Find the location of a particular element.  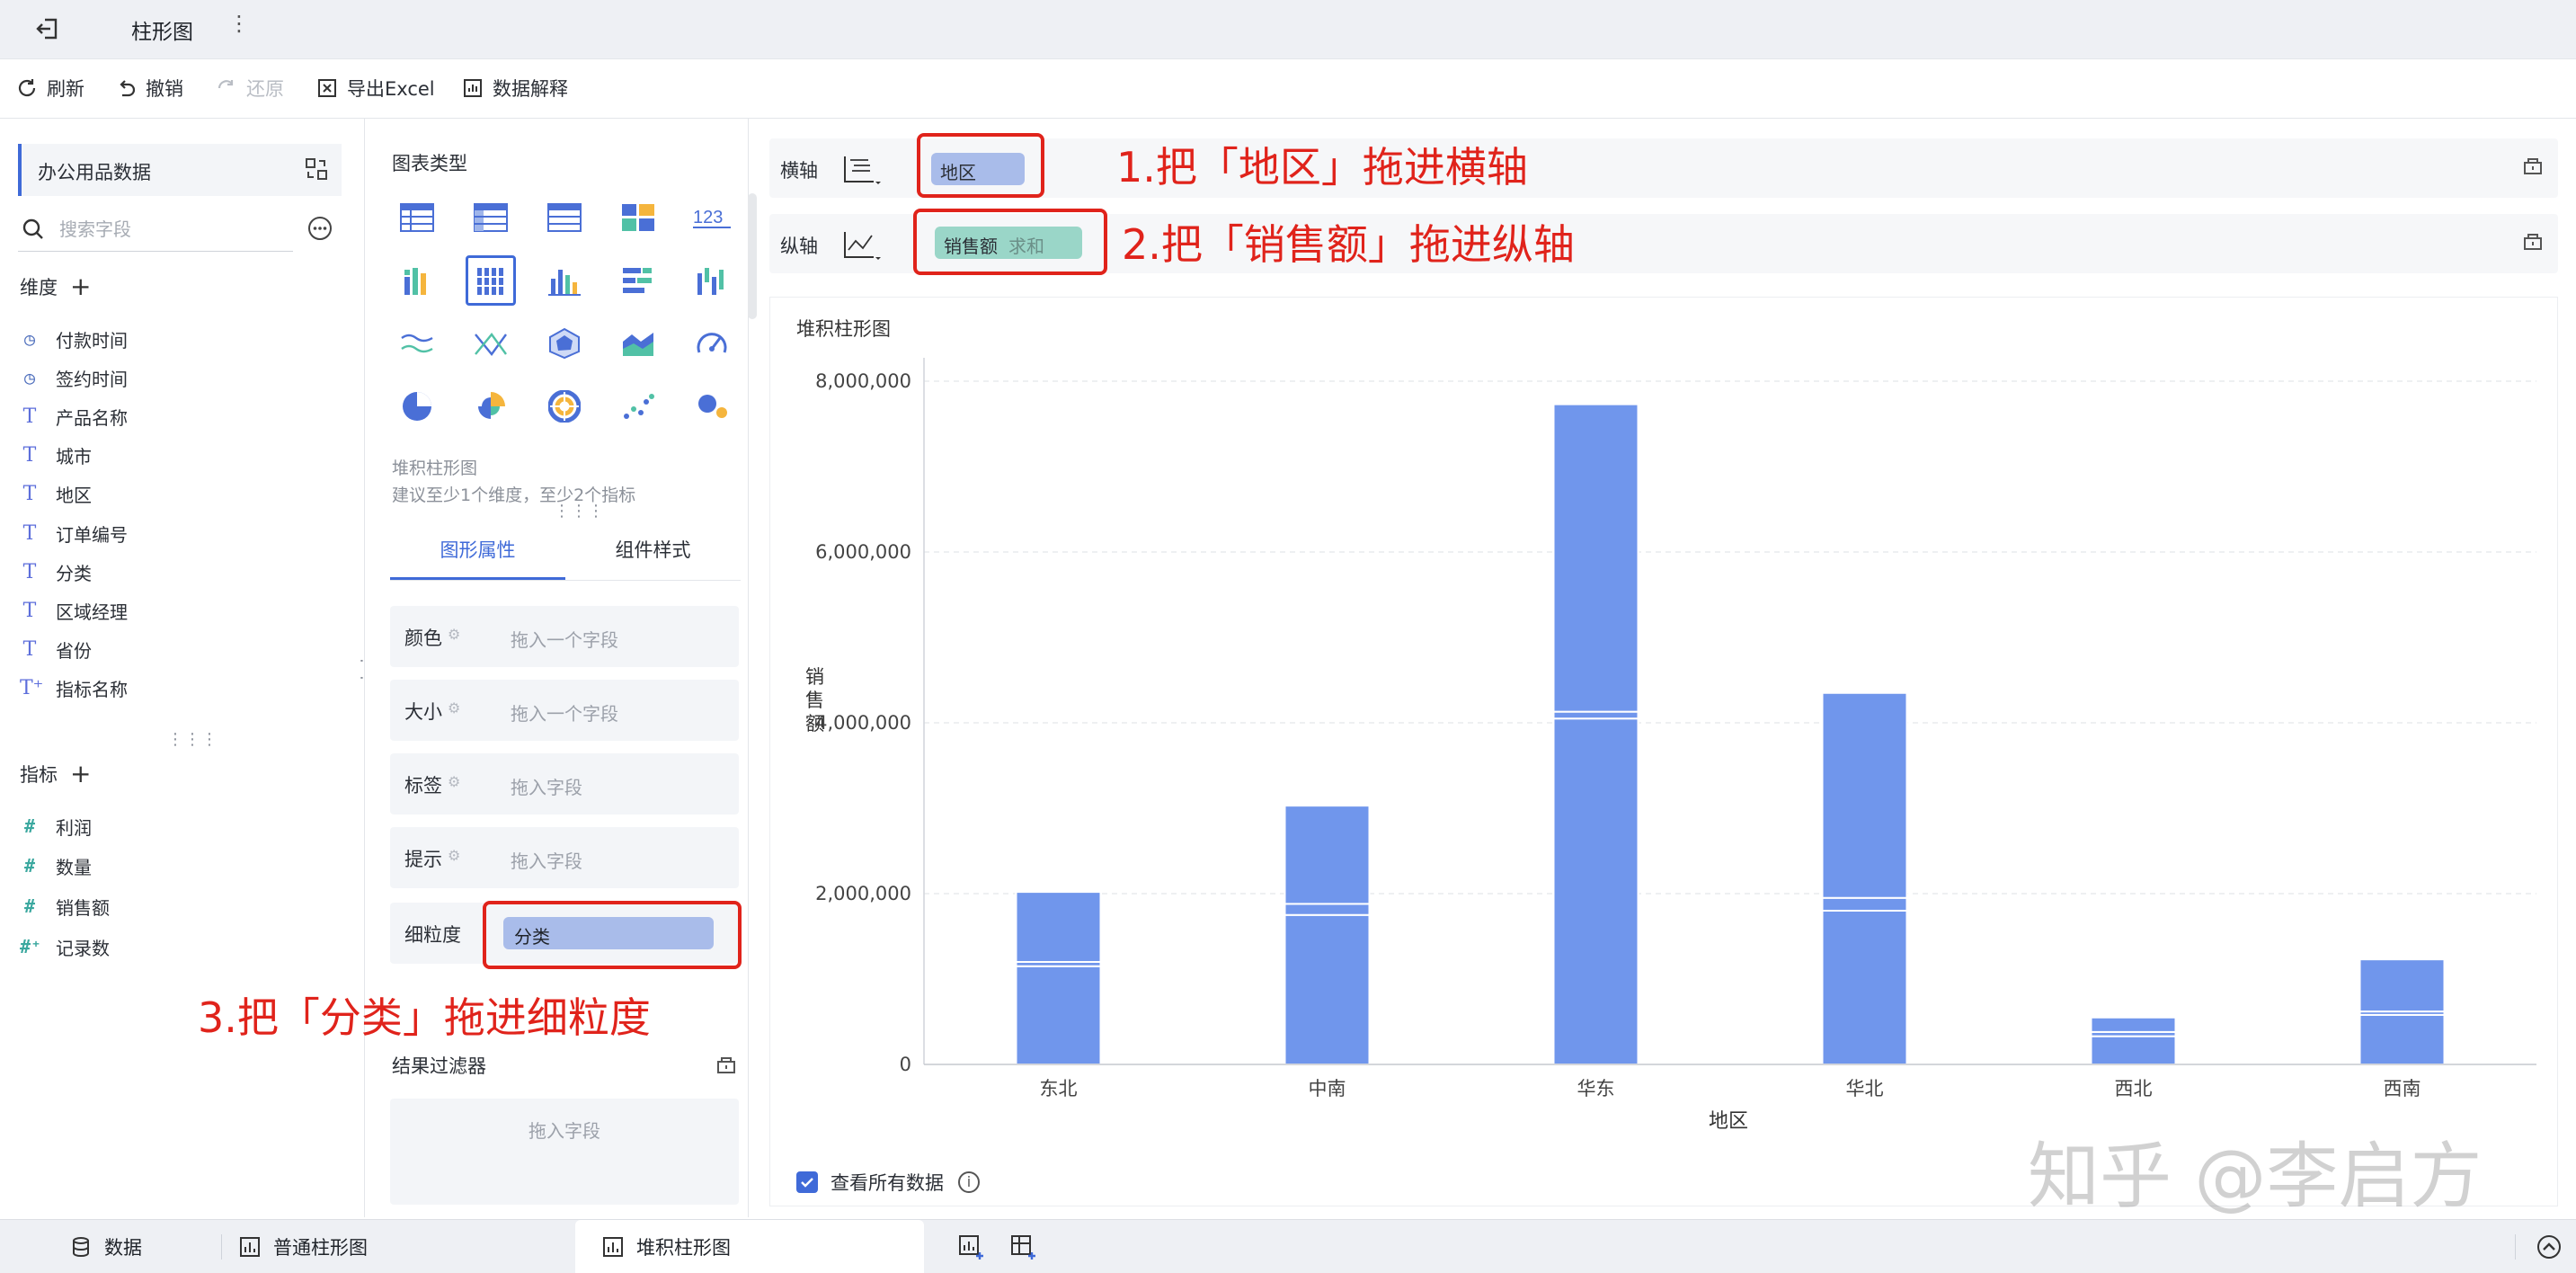

result-filter-dropzone: 拖入字段 is located at coordinates (564, 1152).